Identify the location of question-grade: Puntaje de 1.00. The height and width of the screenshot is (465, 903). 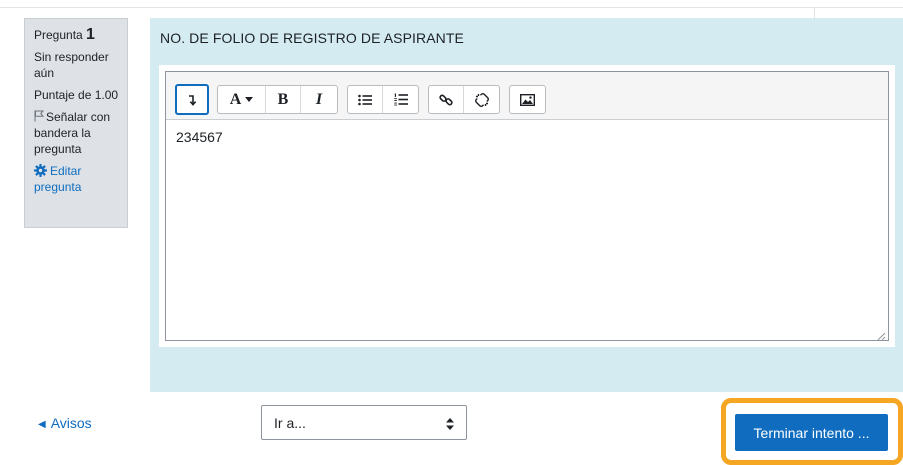
(76, 95).